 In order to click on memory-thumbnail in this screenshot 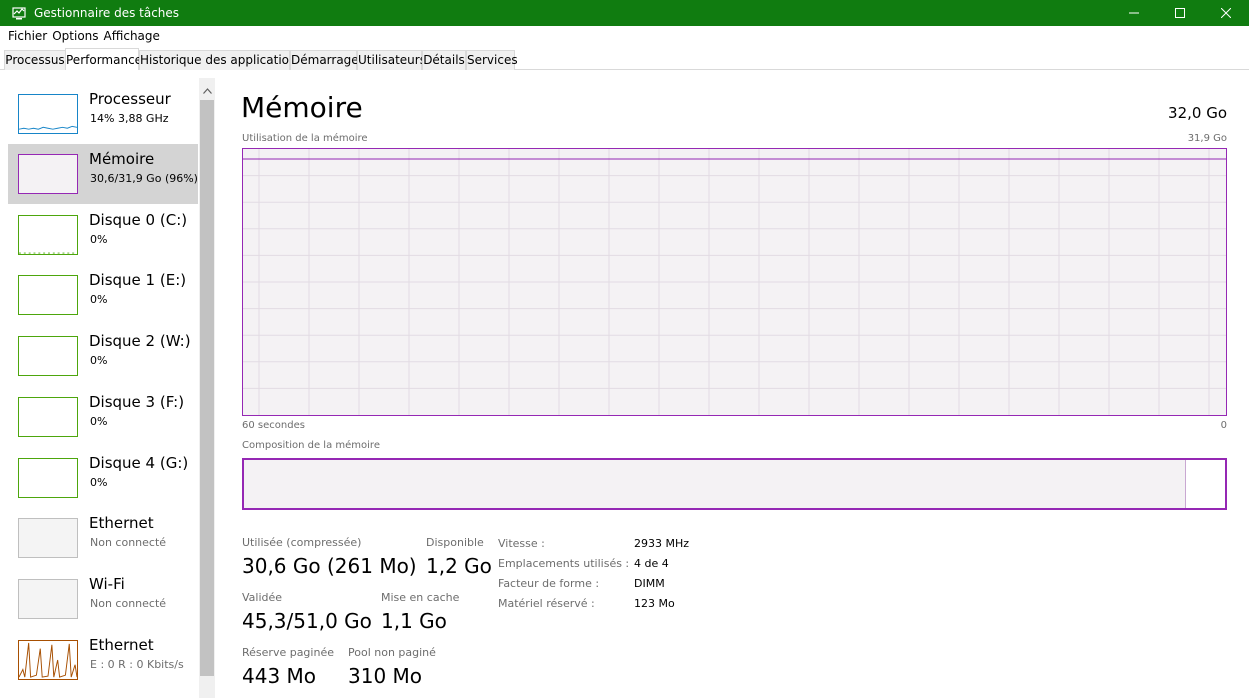, I will do `click(48, 174)`.